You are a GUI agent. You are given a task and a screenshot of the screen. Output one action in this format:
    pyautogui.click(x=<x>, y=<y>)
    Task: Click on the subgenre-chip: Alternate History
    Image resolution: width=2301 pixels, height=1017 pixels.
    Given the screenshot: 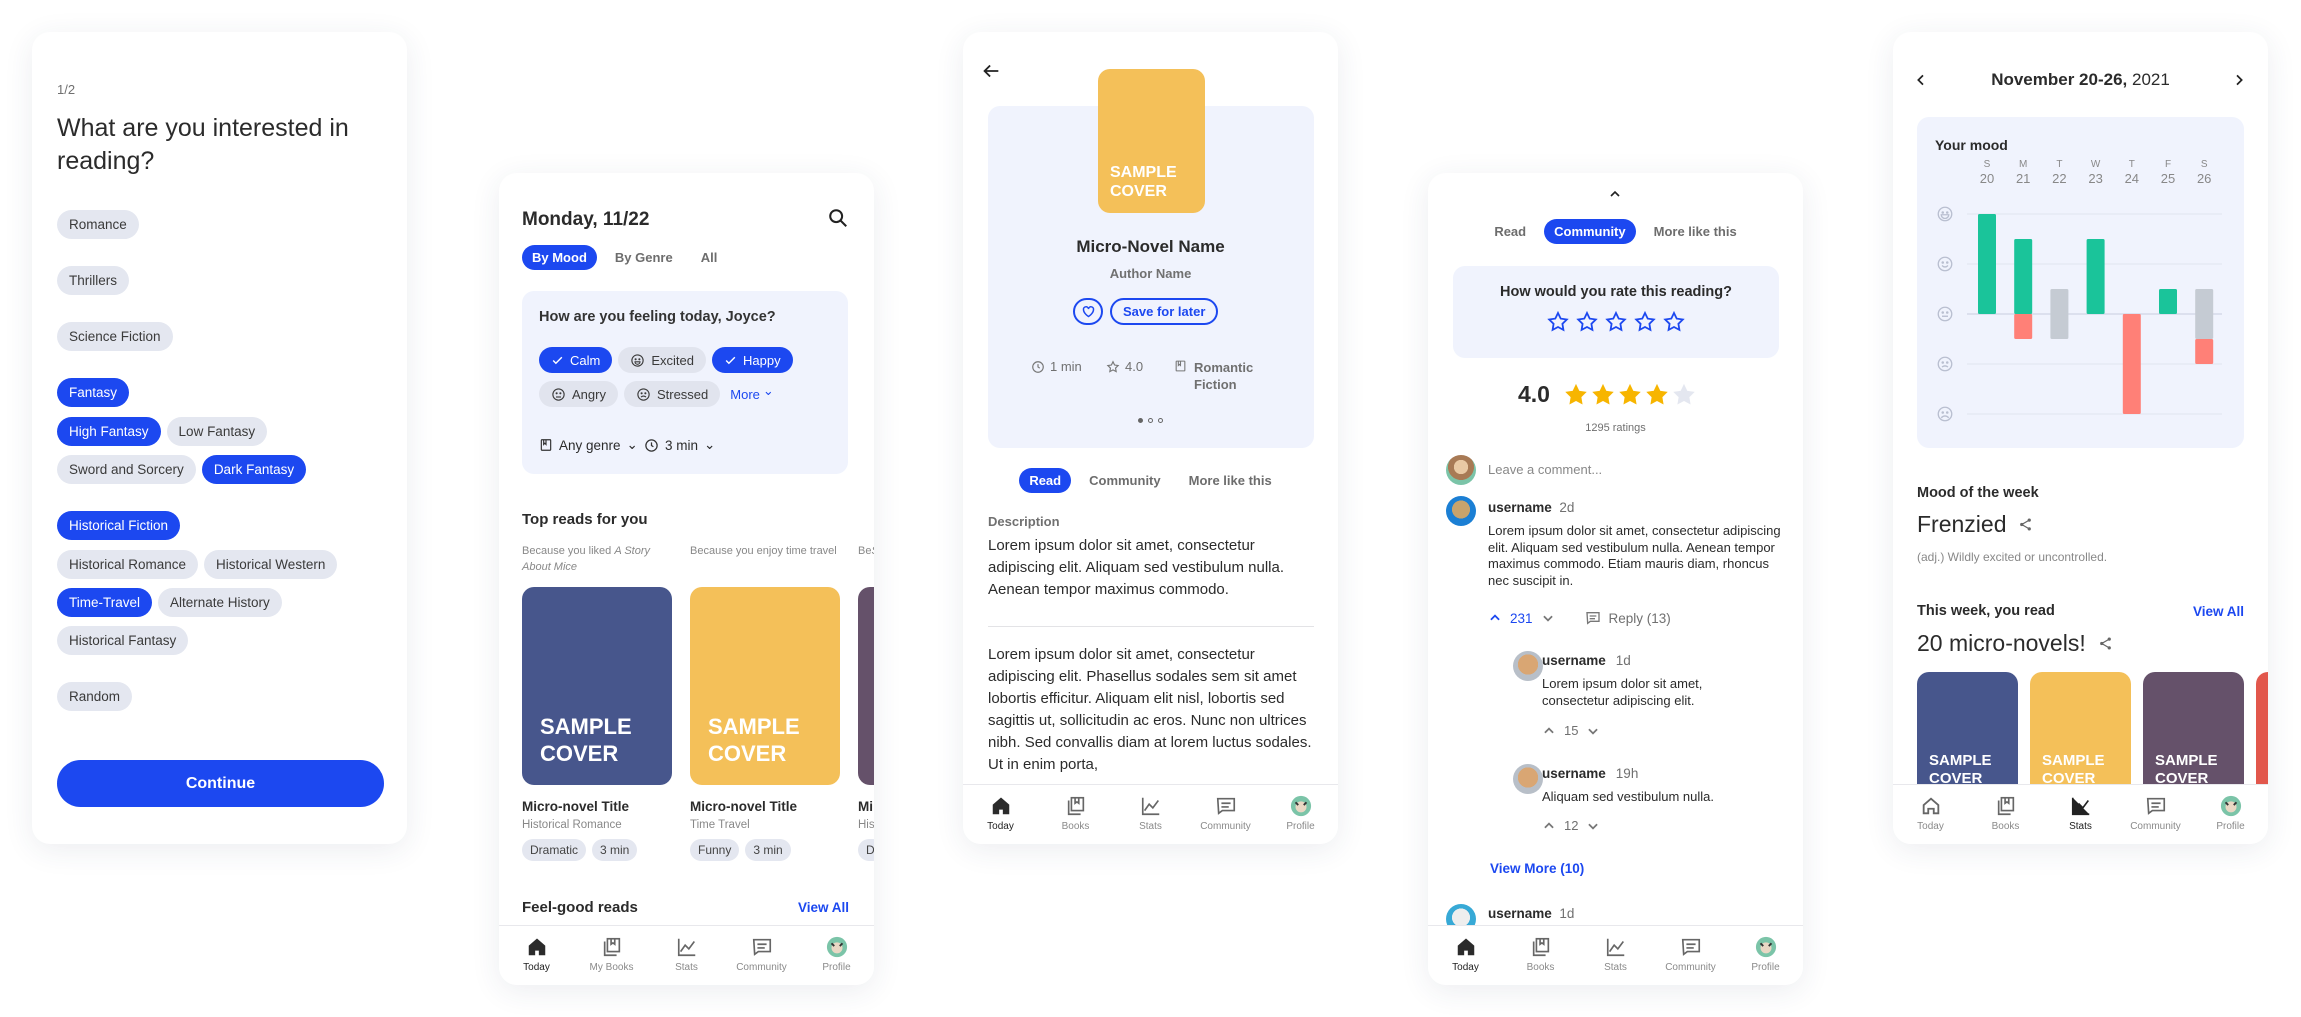 What is the action you would take?
    pyautogui.click(x=220, y=602)
    